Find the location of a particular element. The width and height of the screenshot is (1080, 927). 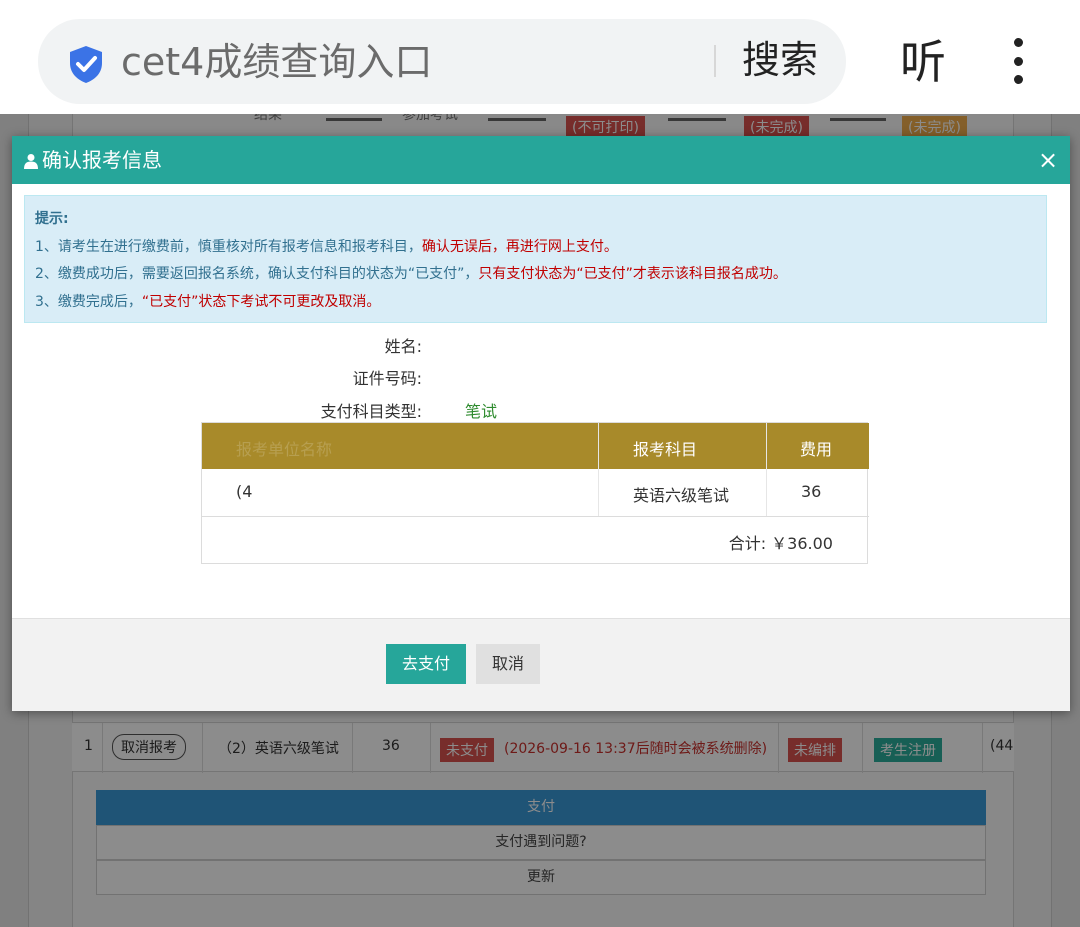

search-button: 搜索 is located at coordinates (780, 60).